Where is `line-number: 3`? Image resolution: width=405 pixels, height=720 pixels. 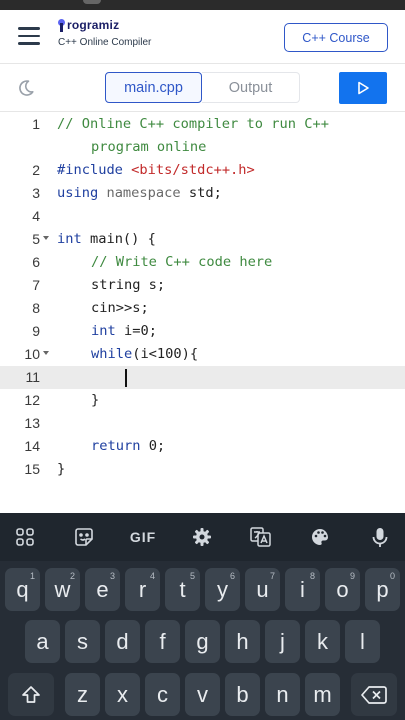
line-number: 3 is located at coordinates (36, 193).